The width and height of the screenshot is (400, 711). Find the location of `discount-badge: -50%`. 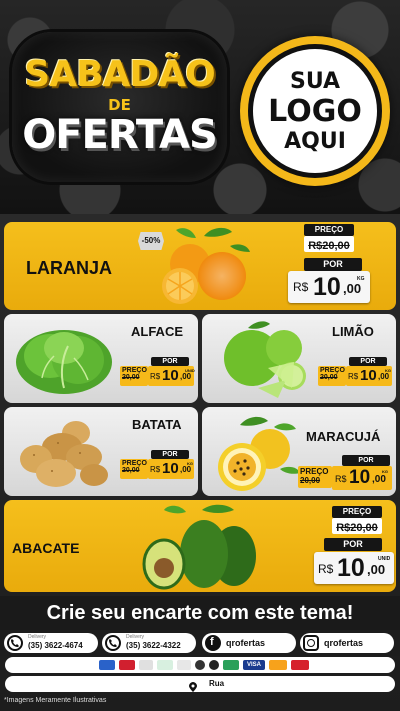

discount-badge: -50% is located at coordinates (151, 241).